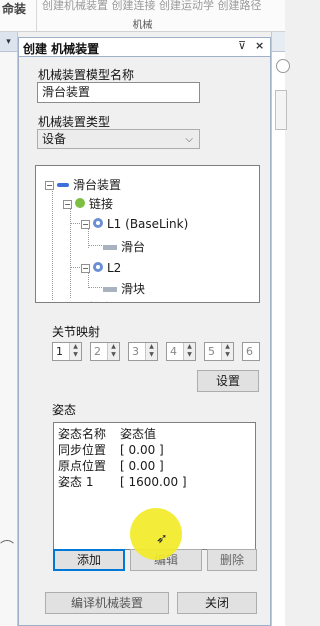 Image resolution: width=320 pixels, height=626 pixels. What do you see at coordinates (105, 351) in the screenshot?
I see `joint-spinner-2: 2 ▲ ▼` at bounding box center [105, 351].